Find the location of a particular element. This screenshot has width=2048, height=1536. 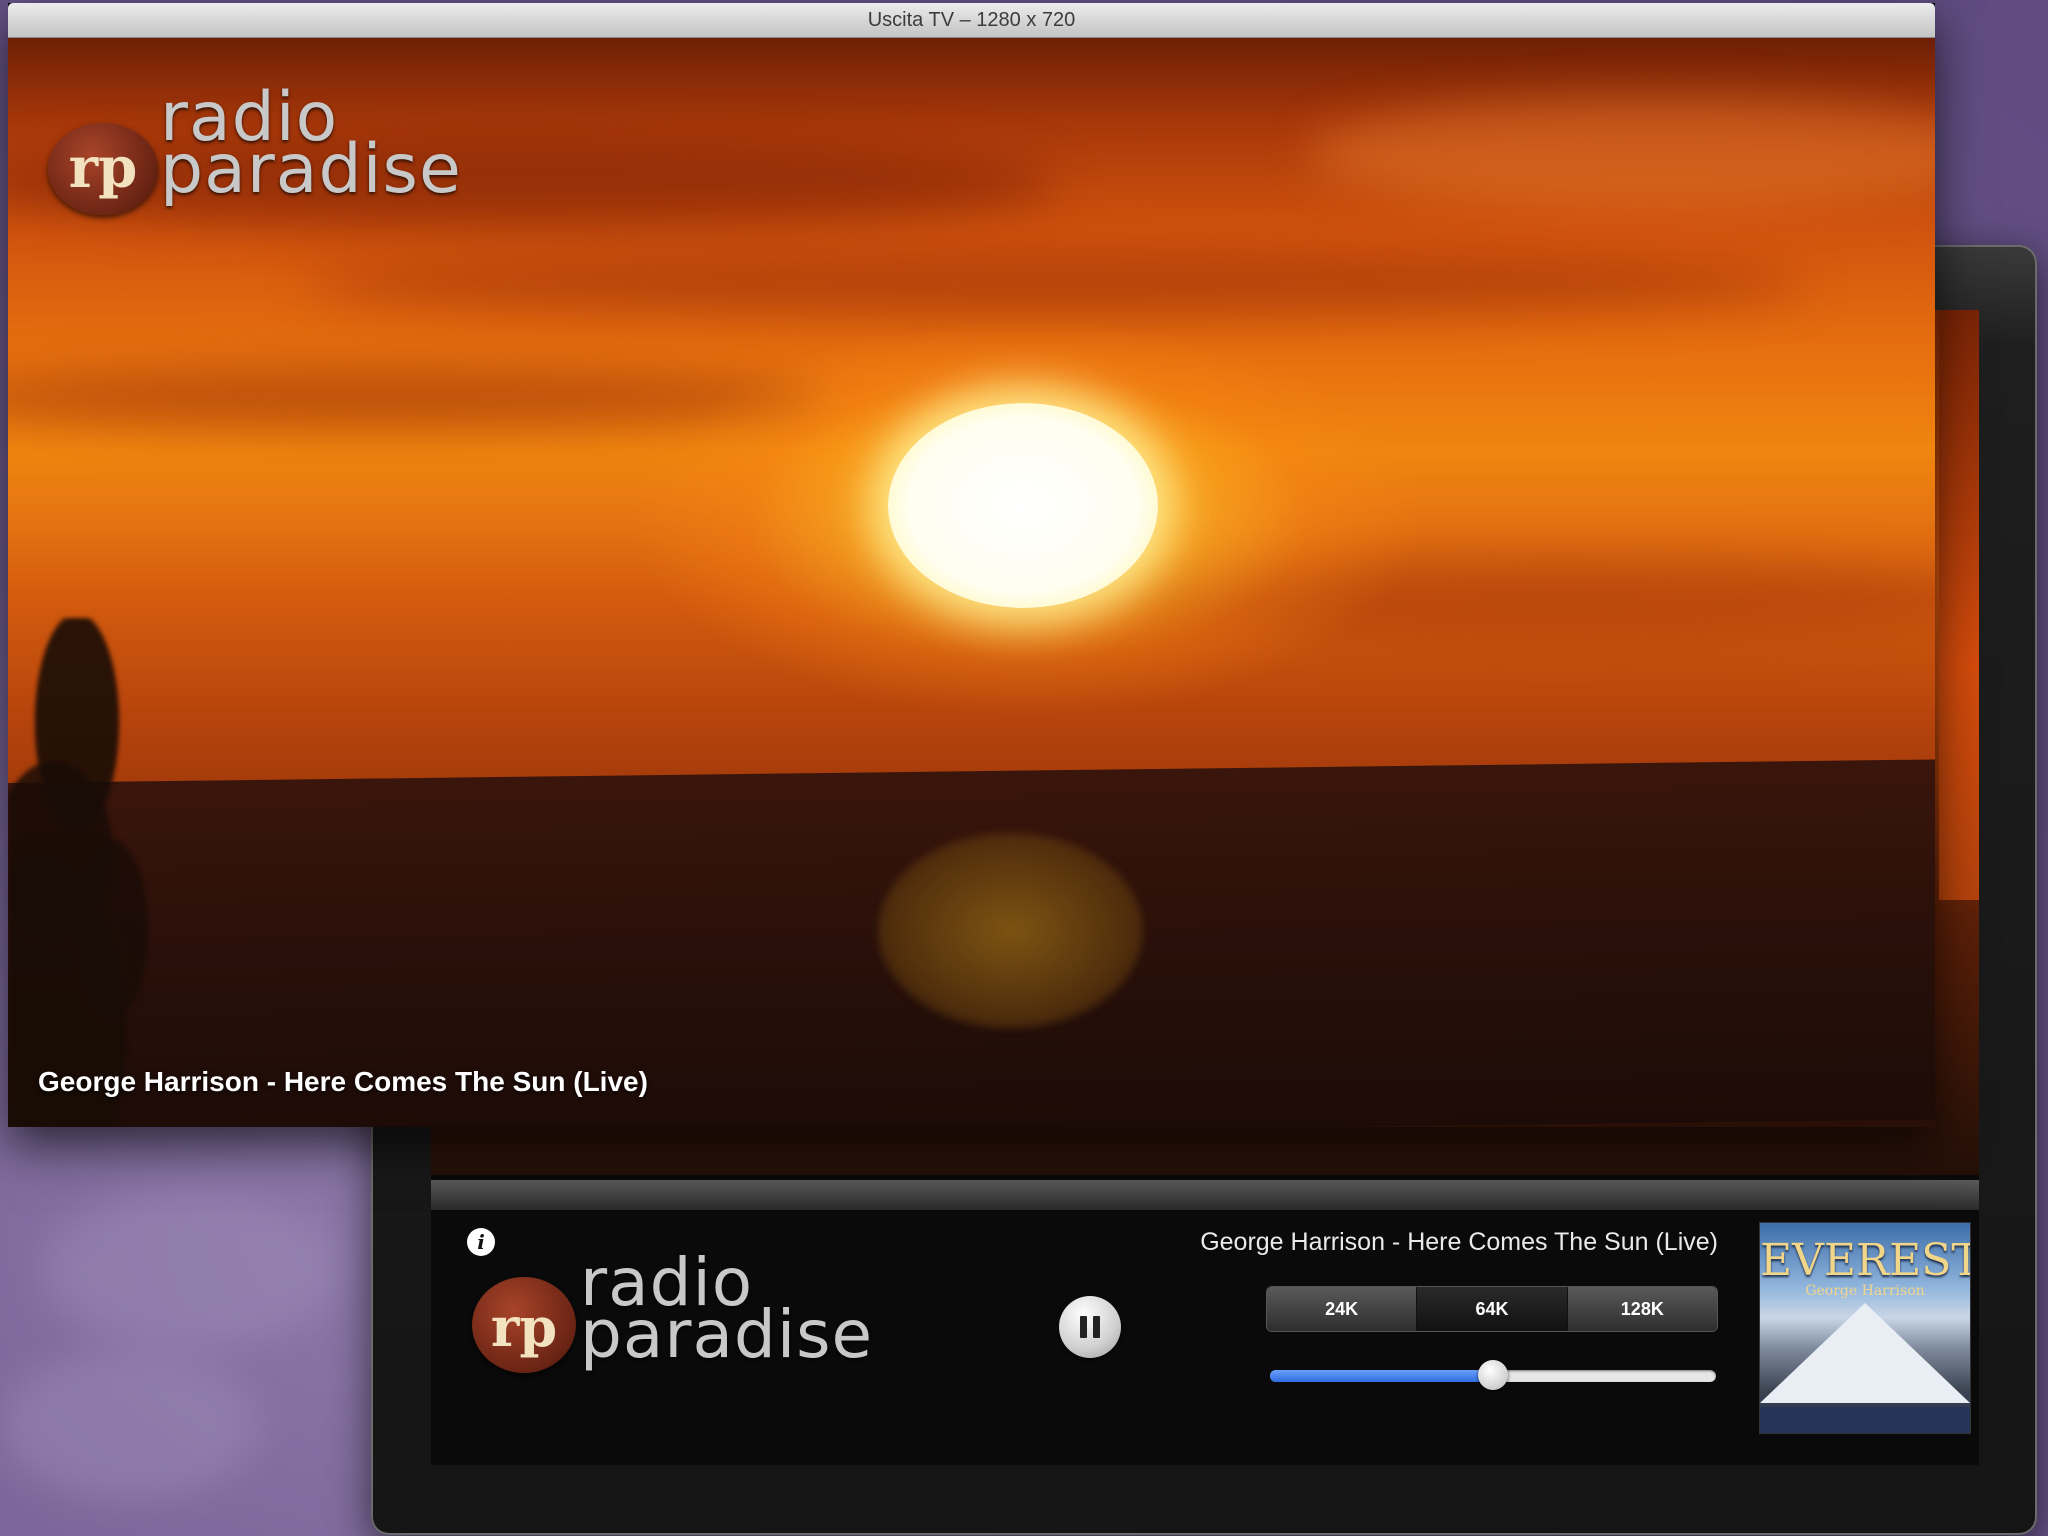

quality-option-64k: 64K is located at coordinates (1492, 1309).